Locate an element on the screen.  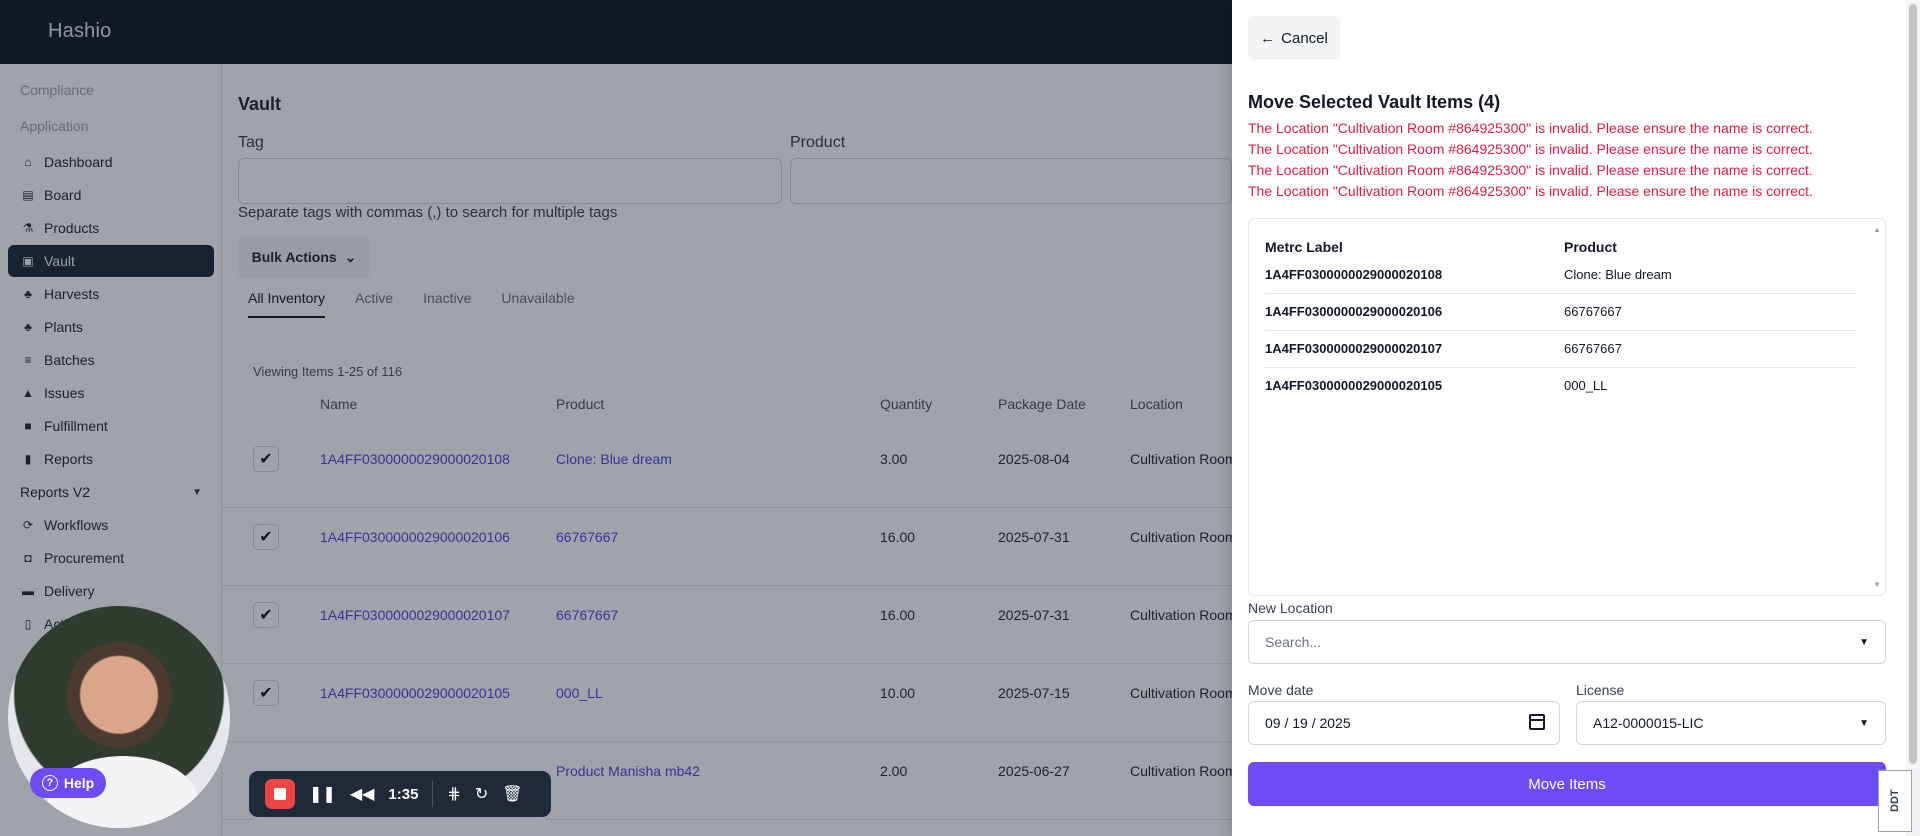
recording-timer: 1:35 is located at coordinates (403, 794).